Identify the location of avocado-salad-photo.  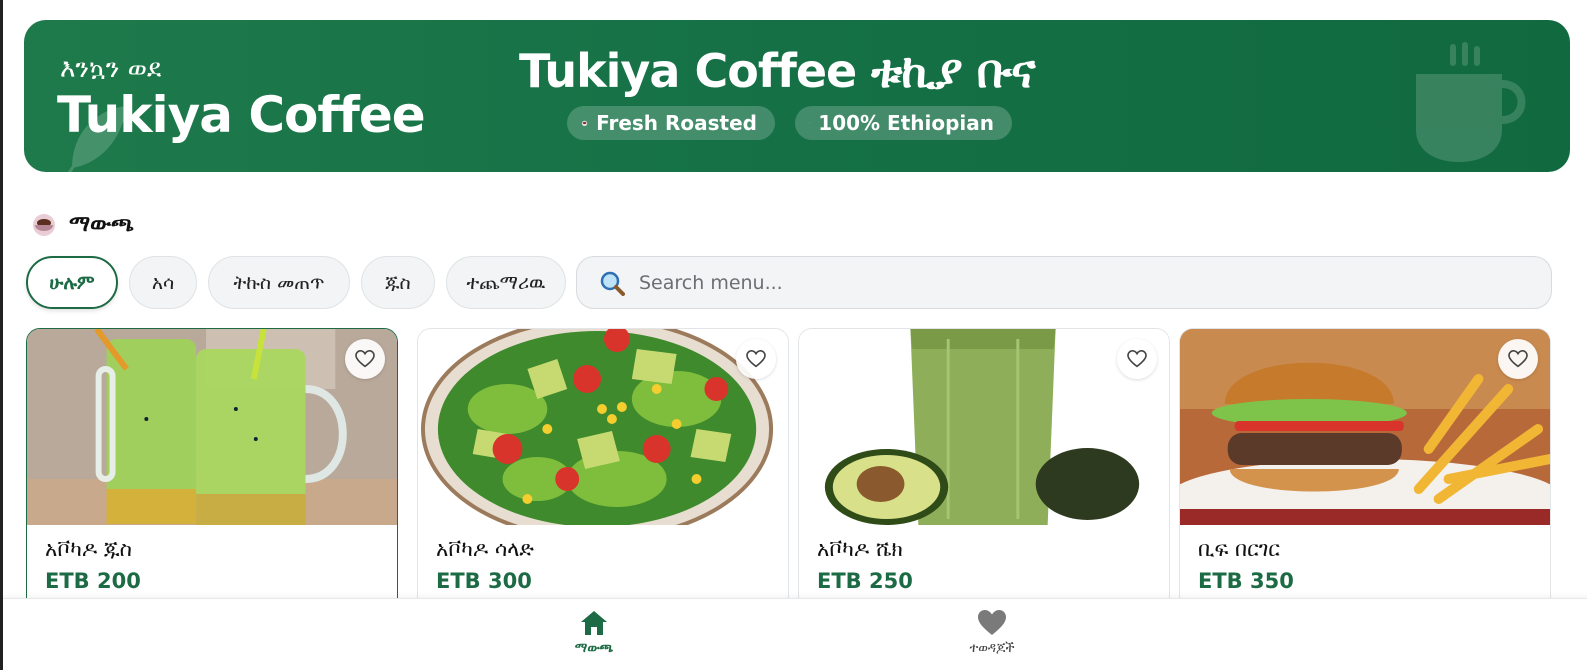
(603, 427).